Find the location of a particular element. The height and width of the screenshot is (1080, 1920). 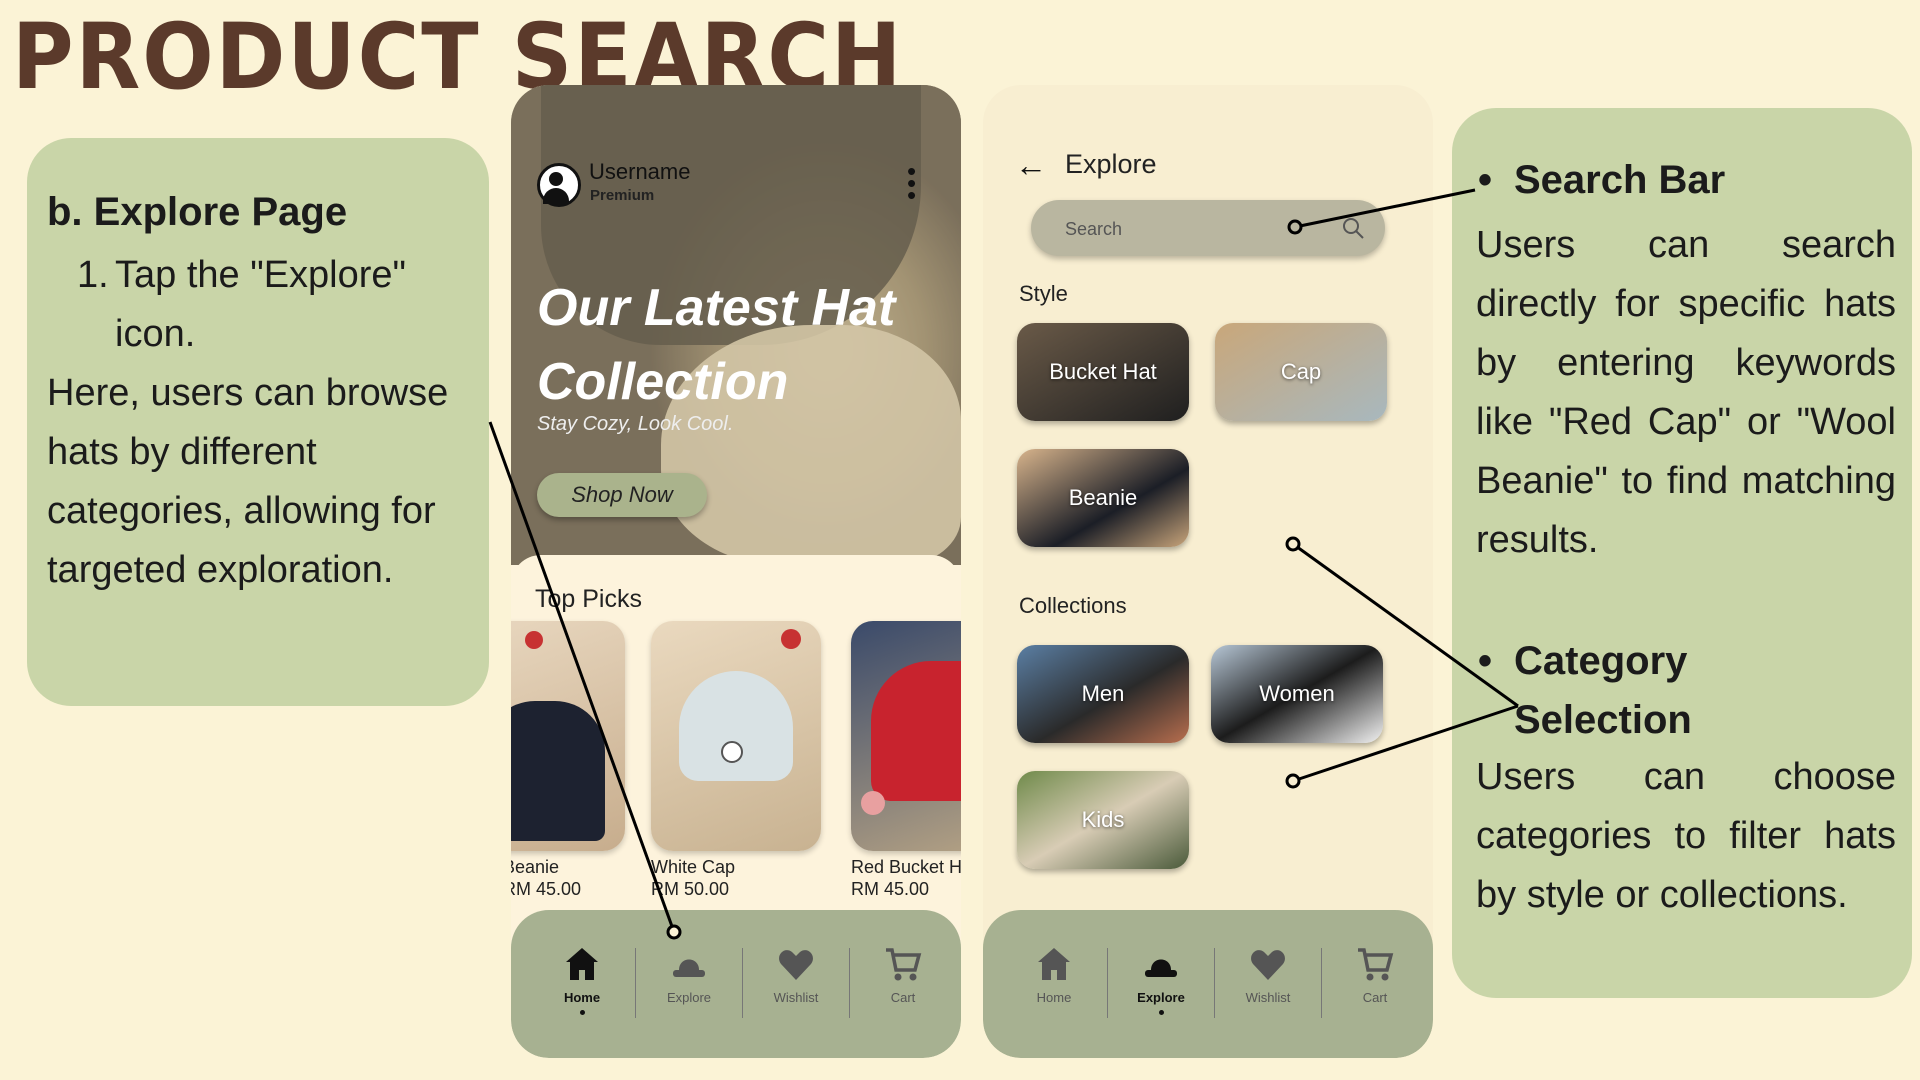

username-label: Username is located at coordinates (640, 171).